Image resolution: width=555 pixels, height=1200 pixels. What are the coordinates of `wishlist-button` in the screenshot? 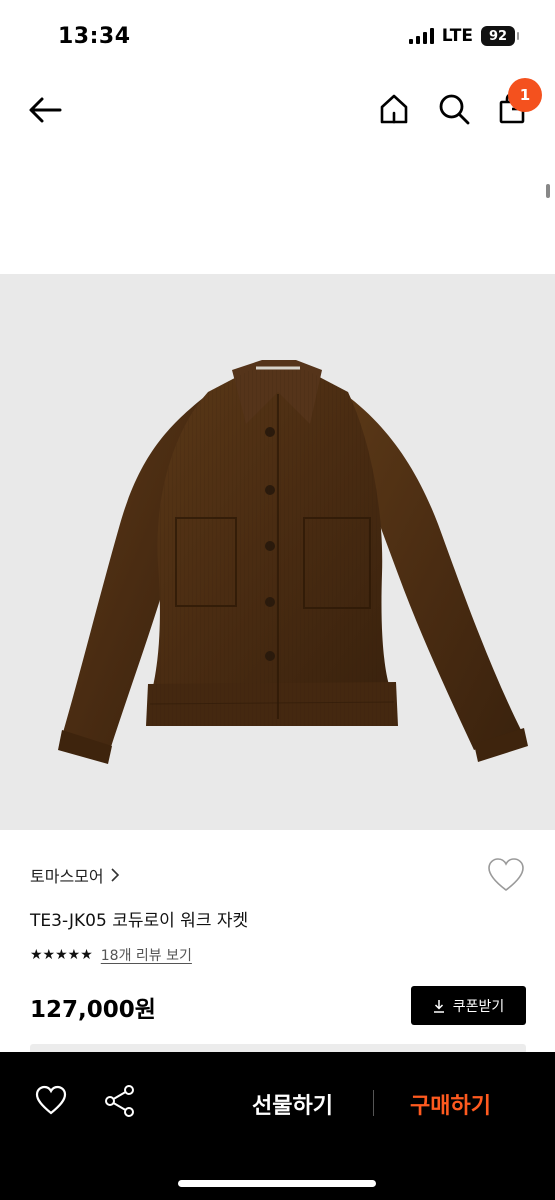 It's located at (506, 875).